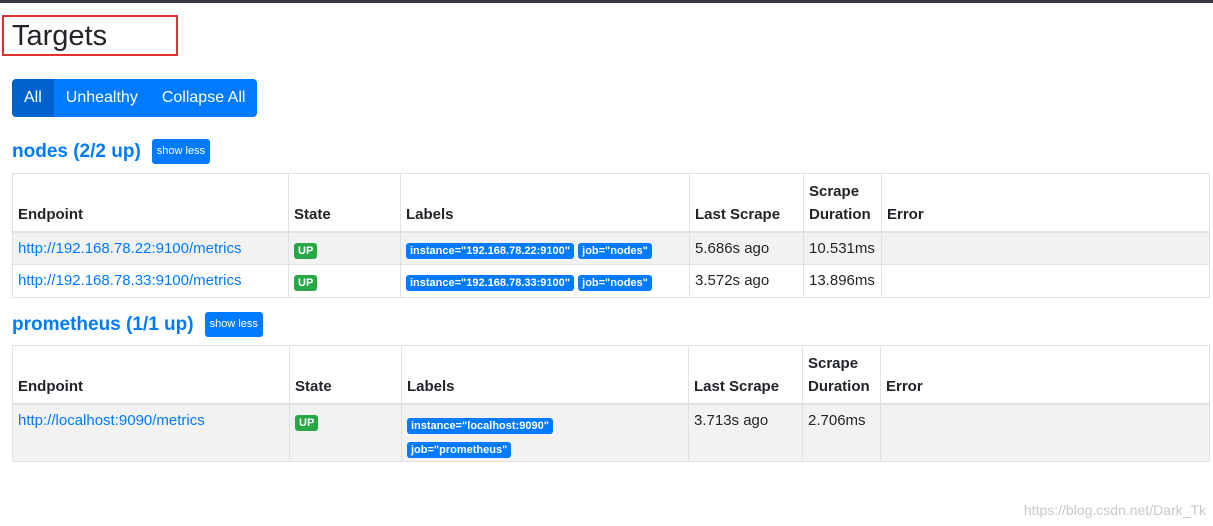  What do you see at coordinates (746, 248) in the screenshot?
I see `last-scrape-value: 5.686s ago` at bounding box center [746, 248].